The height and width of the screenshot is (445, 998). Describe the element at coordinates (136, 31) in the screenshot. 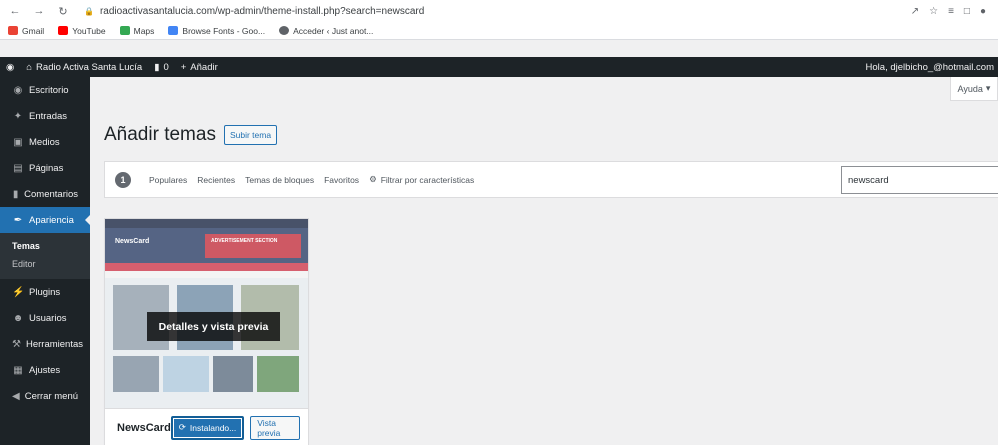

I see `bookmark-maps: Maps` at that location.